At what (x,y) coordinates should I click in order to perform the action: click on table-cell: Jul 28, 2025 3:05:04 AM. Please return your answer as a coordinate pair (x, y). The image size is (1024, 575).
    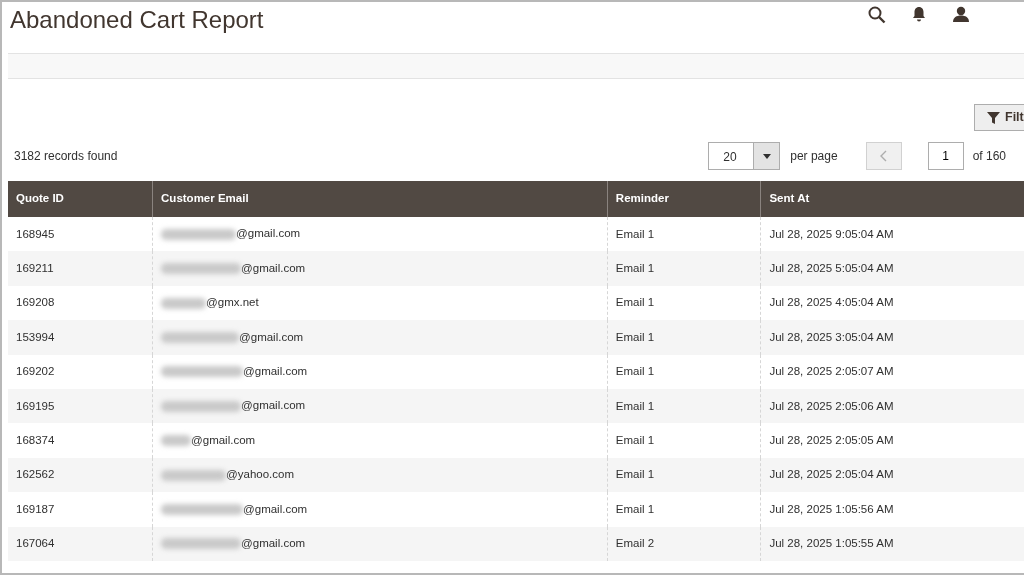
    Looking at the image, I should click on (892, 337).